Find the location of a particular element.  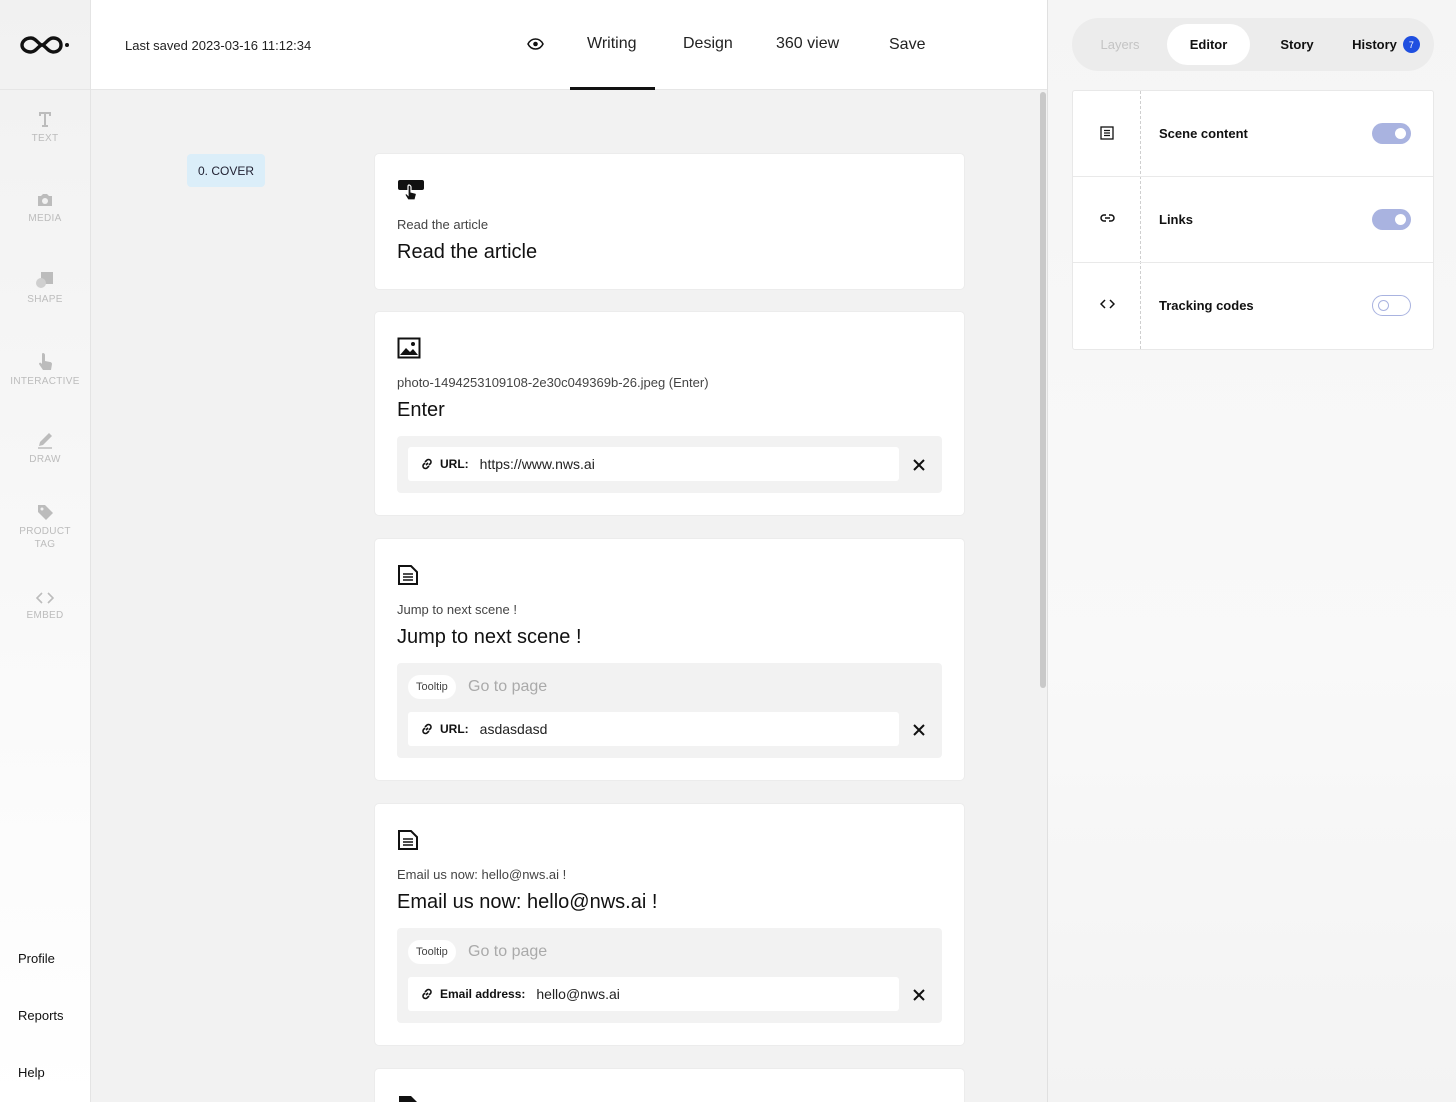

tool-draw: DRAW is located at coordinates (45, 448).